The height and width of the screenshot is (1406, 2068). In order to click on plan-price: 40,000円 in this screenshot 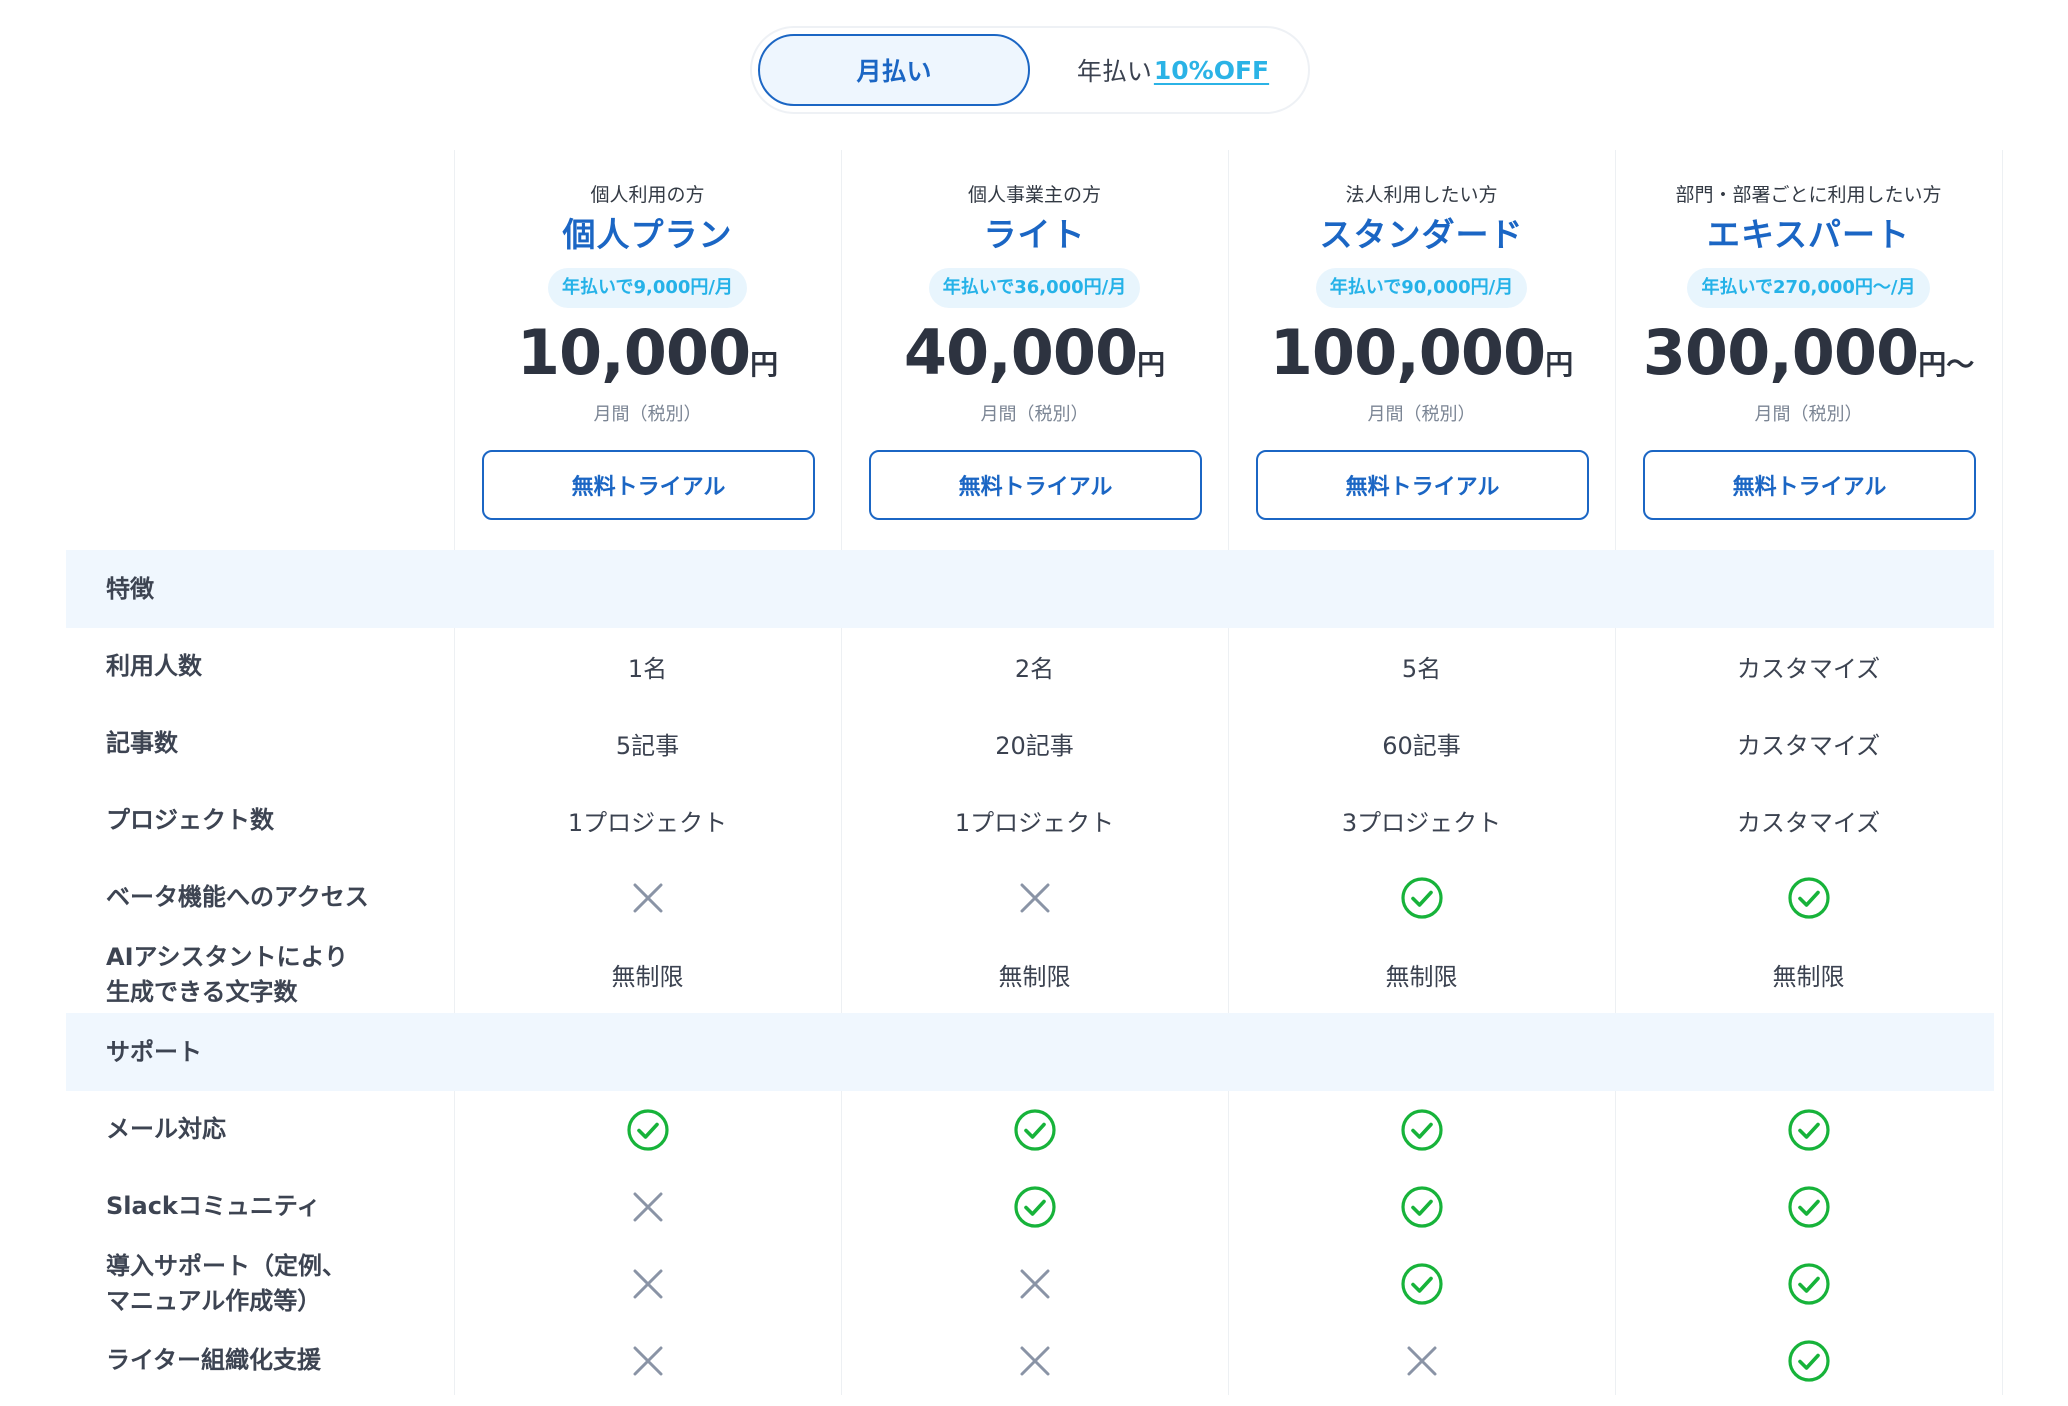, I will do `click(1034, 352)`.